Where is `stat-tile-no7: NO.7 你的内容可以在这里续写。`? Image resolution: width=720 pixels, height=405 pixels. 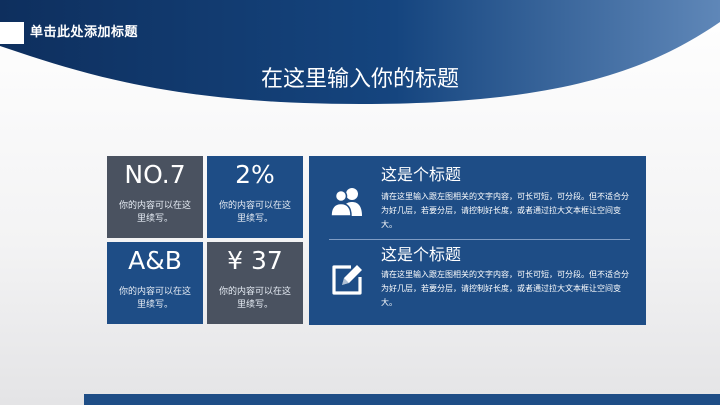
stat-tile-no7: NO.7 你的内容可以在这里续写。 is located at coordinates (155, 197).